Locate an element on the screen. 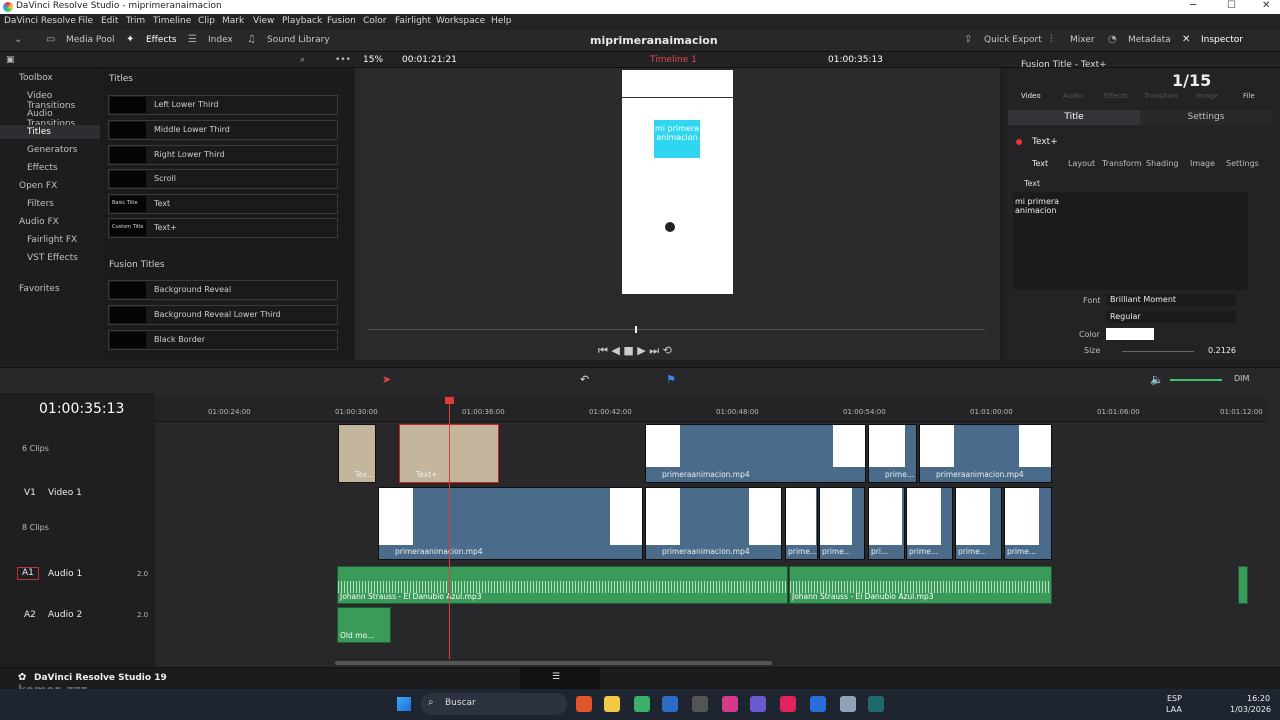  title-tile: Left Lower Third is located at coordinates (223, 105).